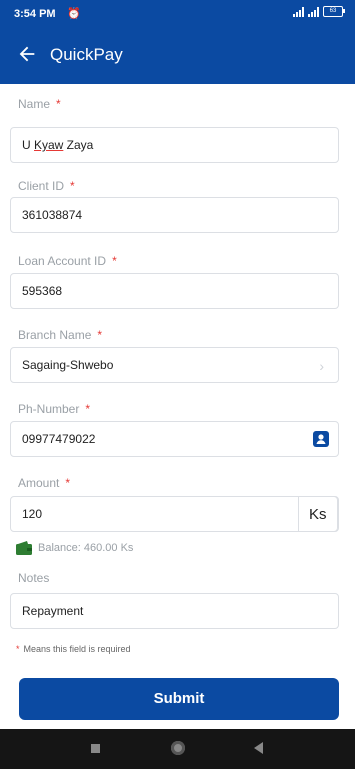 The image size is (355, 769). I want to click on branch-name-label: Branch Name *, so click(60, 335).